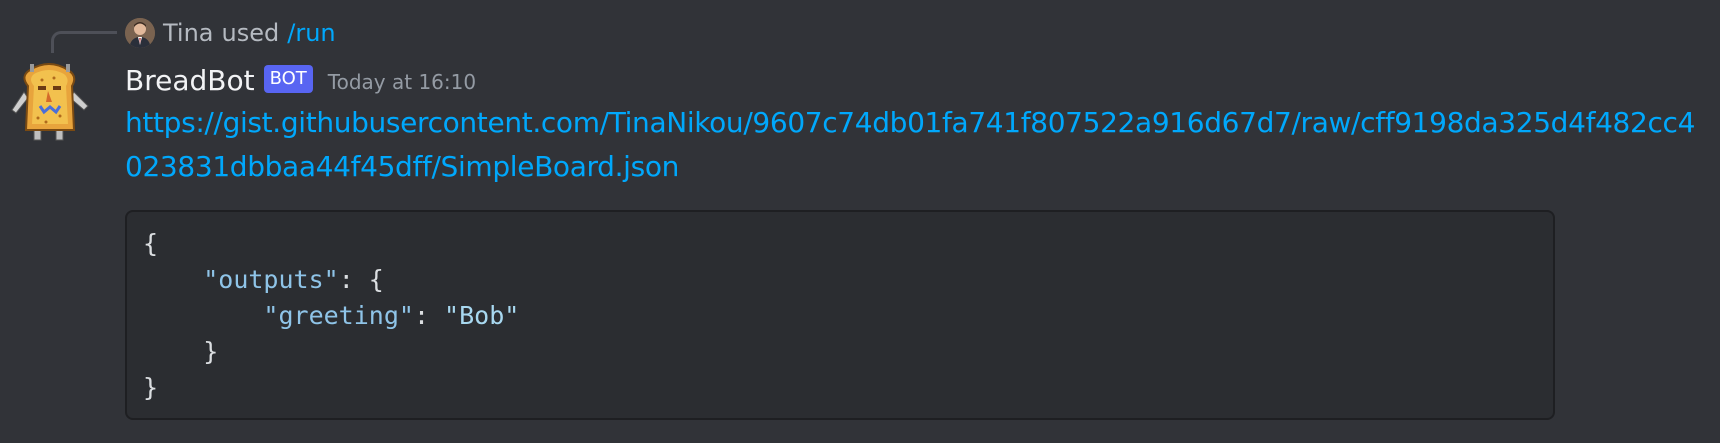 This screenshot has width=1720, height=443. What do you see at coordinates (311, 33) in the screenshot?
I see `reply-command-link: /run` at bounding box center [311, 33].